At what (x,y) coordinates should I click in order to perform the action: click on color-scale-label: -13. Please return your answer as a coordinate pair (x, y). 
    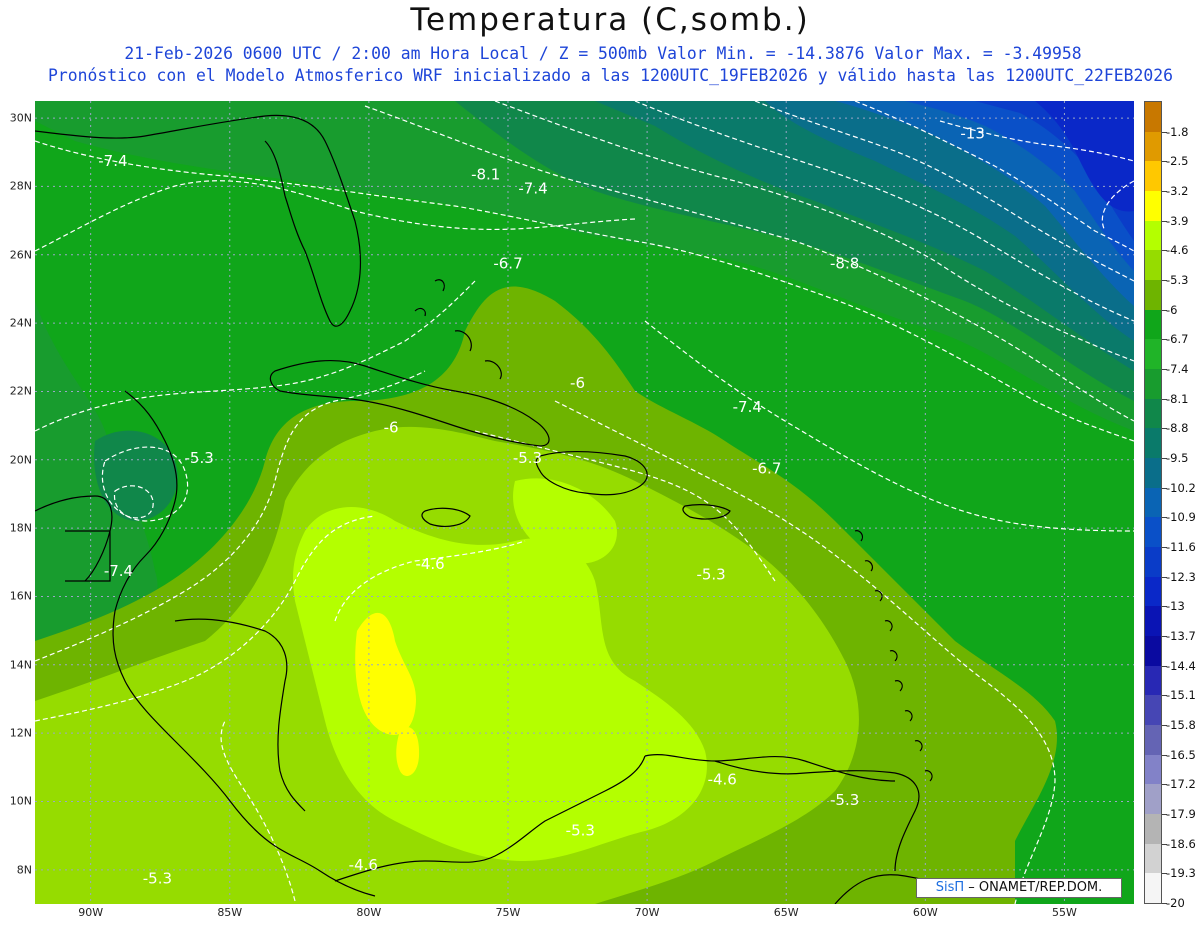
    Looking at the image, I should click on (1175, 606).